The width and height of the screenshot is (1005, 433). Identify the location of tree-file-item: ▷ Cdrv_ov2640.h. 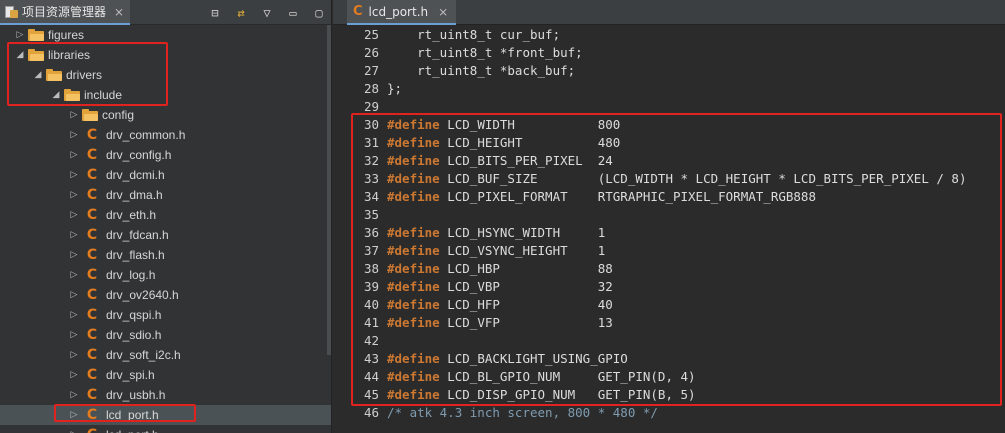
(165, 295).